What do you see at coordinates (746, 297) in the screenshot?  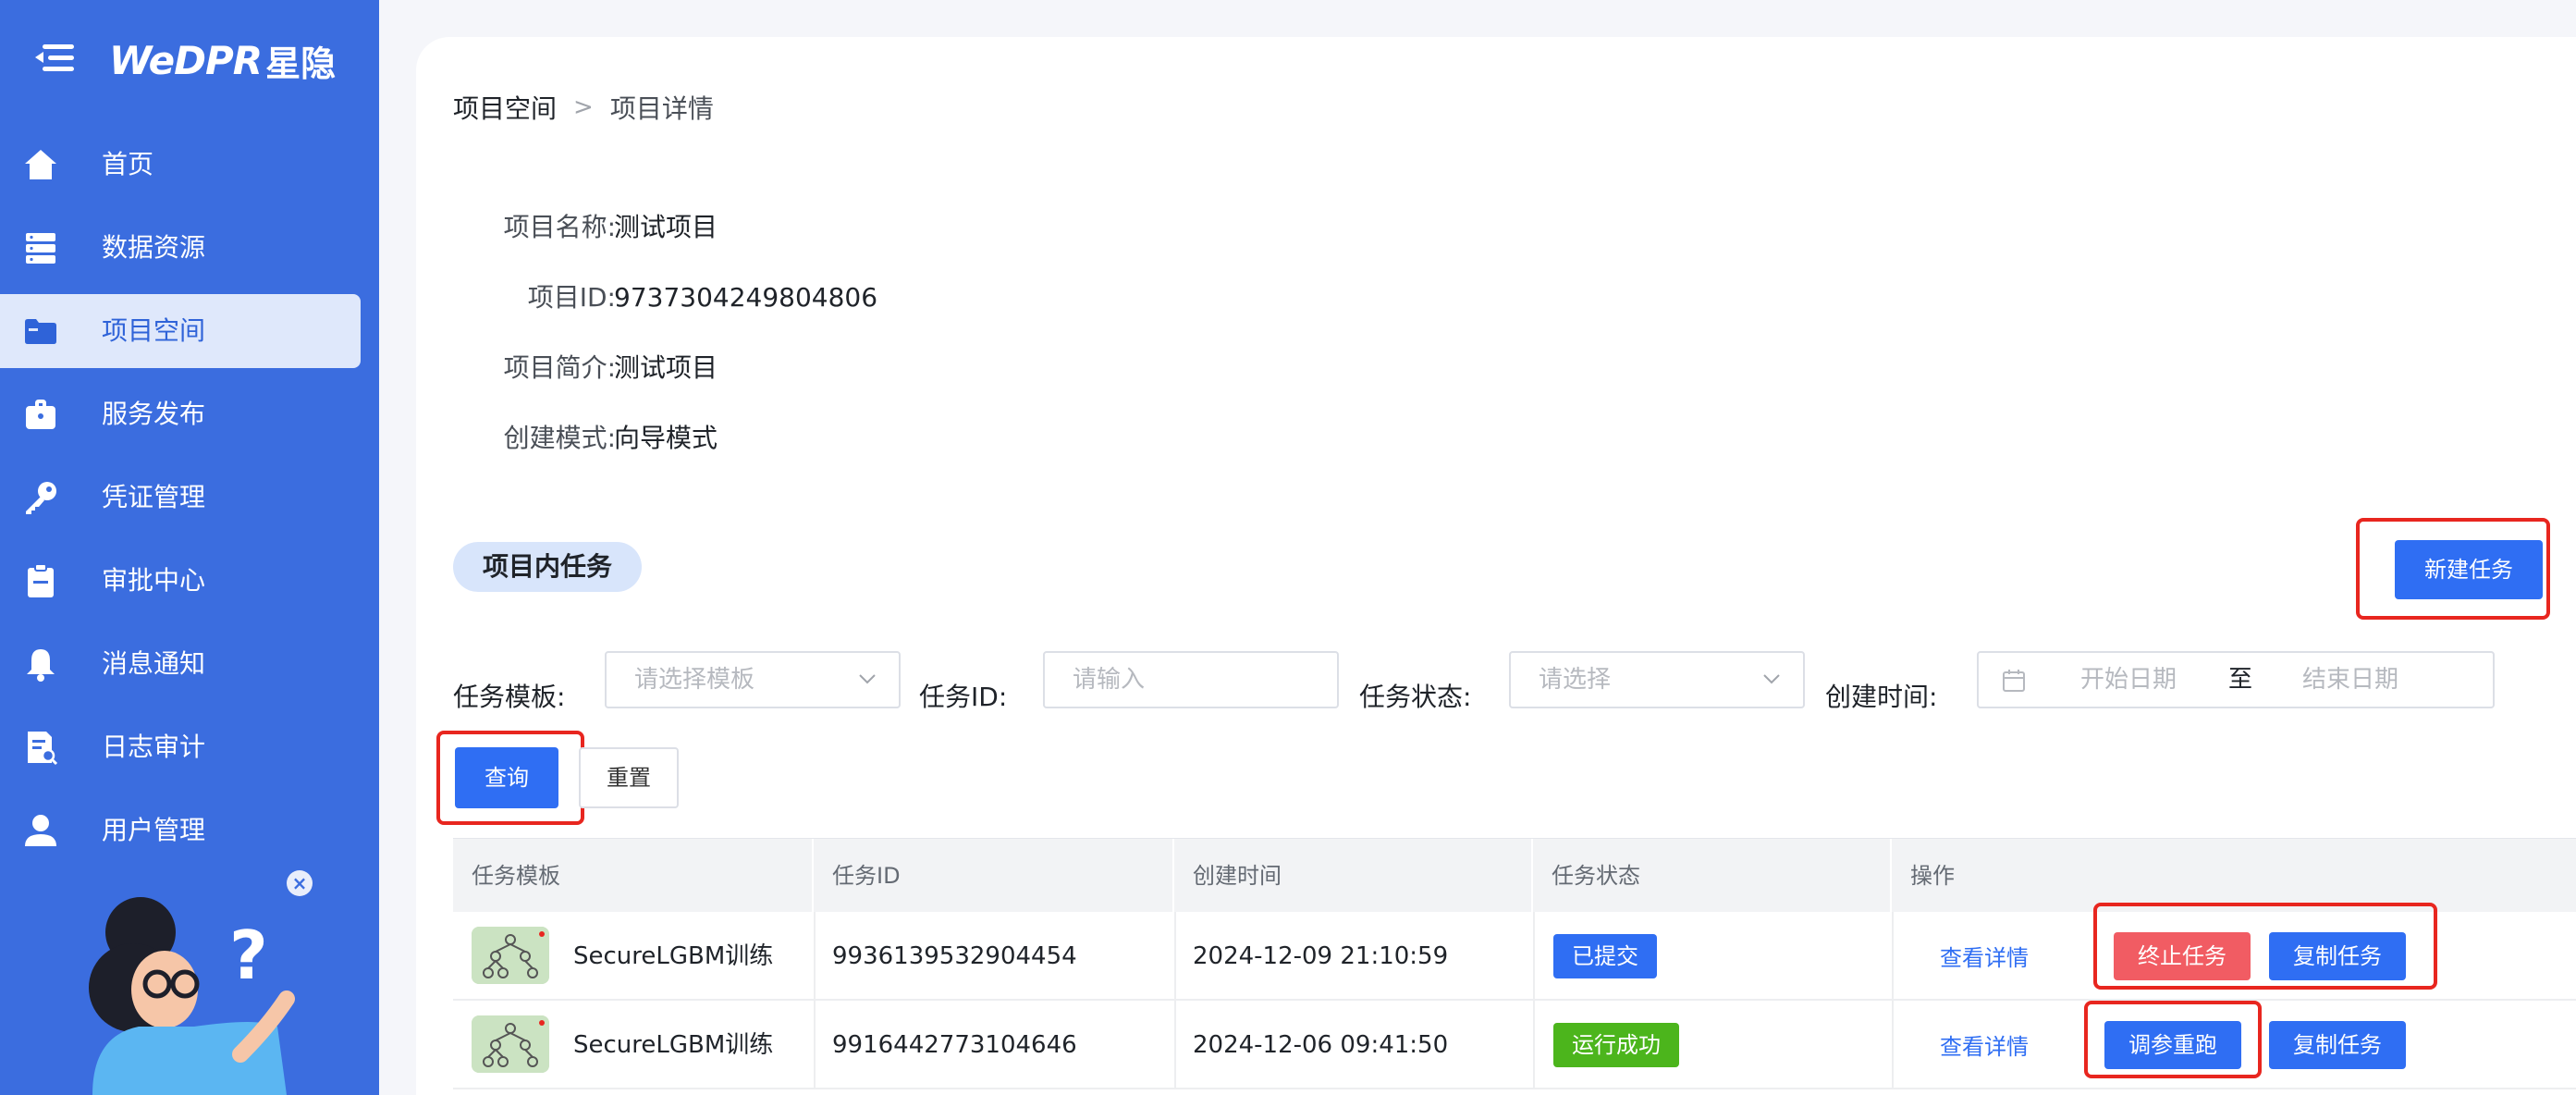 I see `project-id-value: 9737304249804806` at bounding box center [746, 297].